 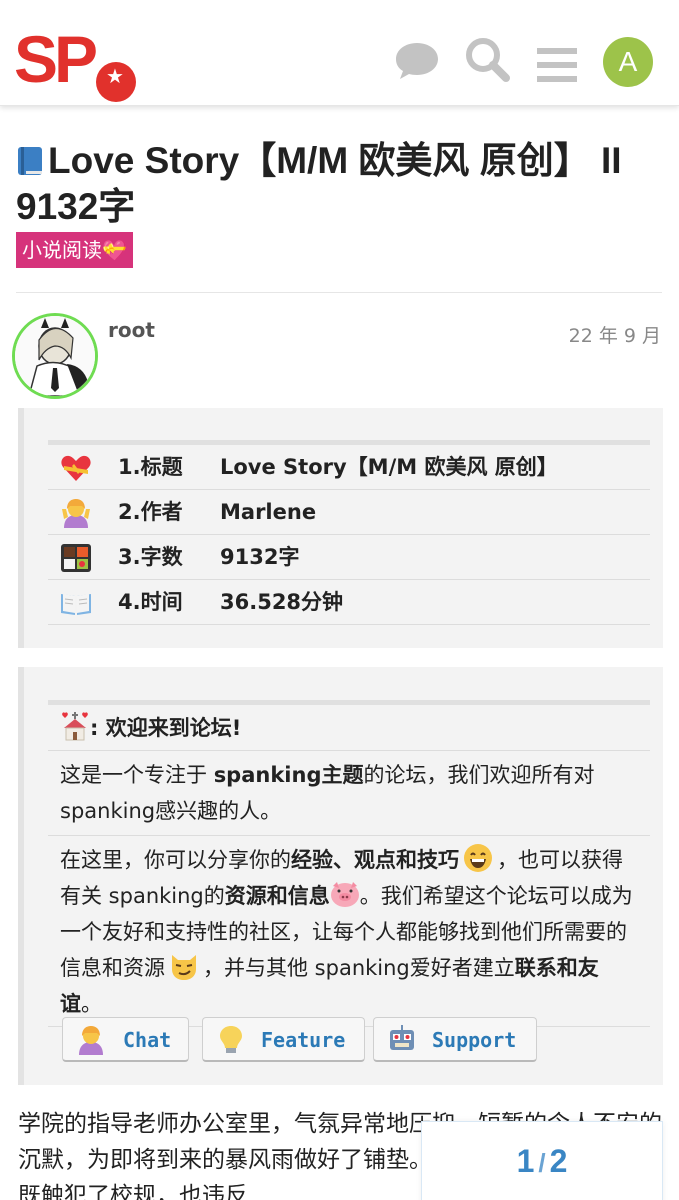 I want to click on table-row: 2.作者 Marlene, so click(x=349, y=512).